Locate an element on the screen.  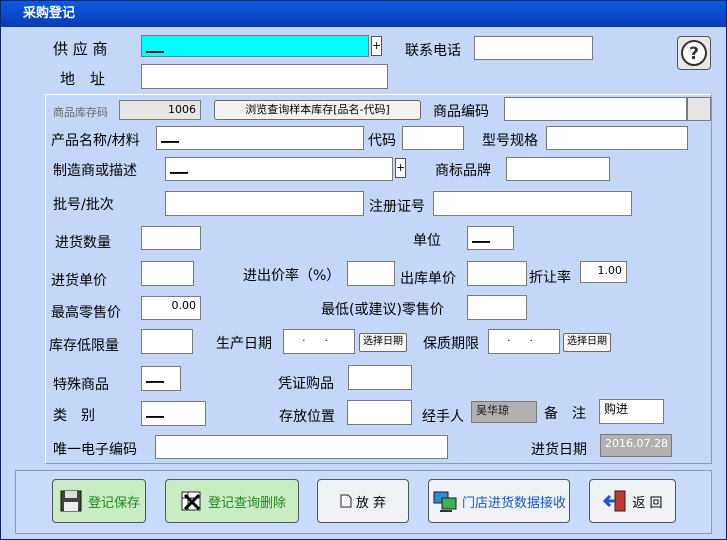
supplier-add-button: + is located at coordinates (376, 46).